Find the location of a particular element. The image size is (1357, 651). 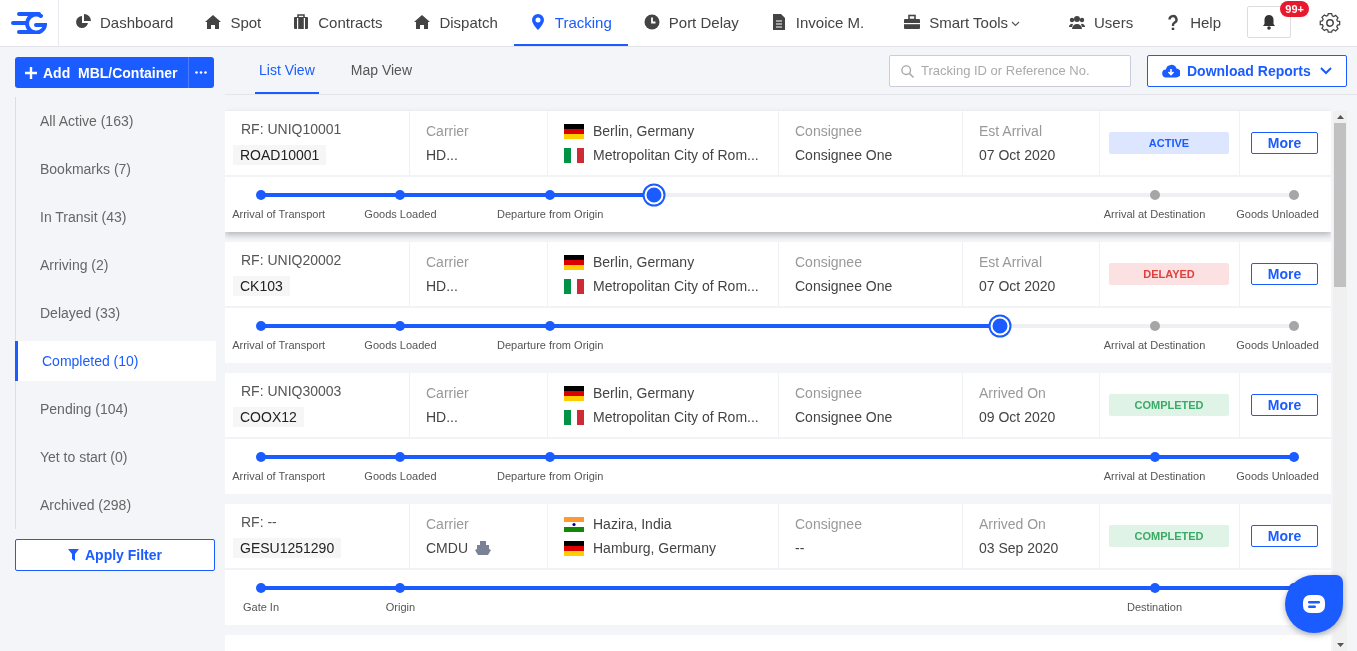

status-badge: COMPLETED is located at coordinates (1169, 405).